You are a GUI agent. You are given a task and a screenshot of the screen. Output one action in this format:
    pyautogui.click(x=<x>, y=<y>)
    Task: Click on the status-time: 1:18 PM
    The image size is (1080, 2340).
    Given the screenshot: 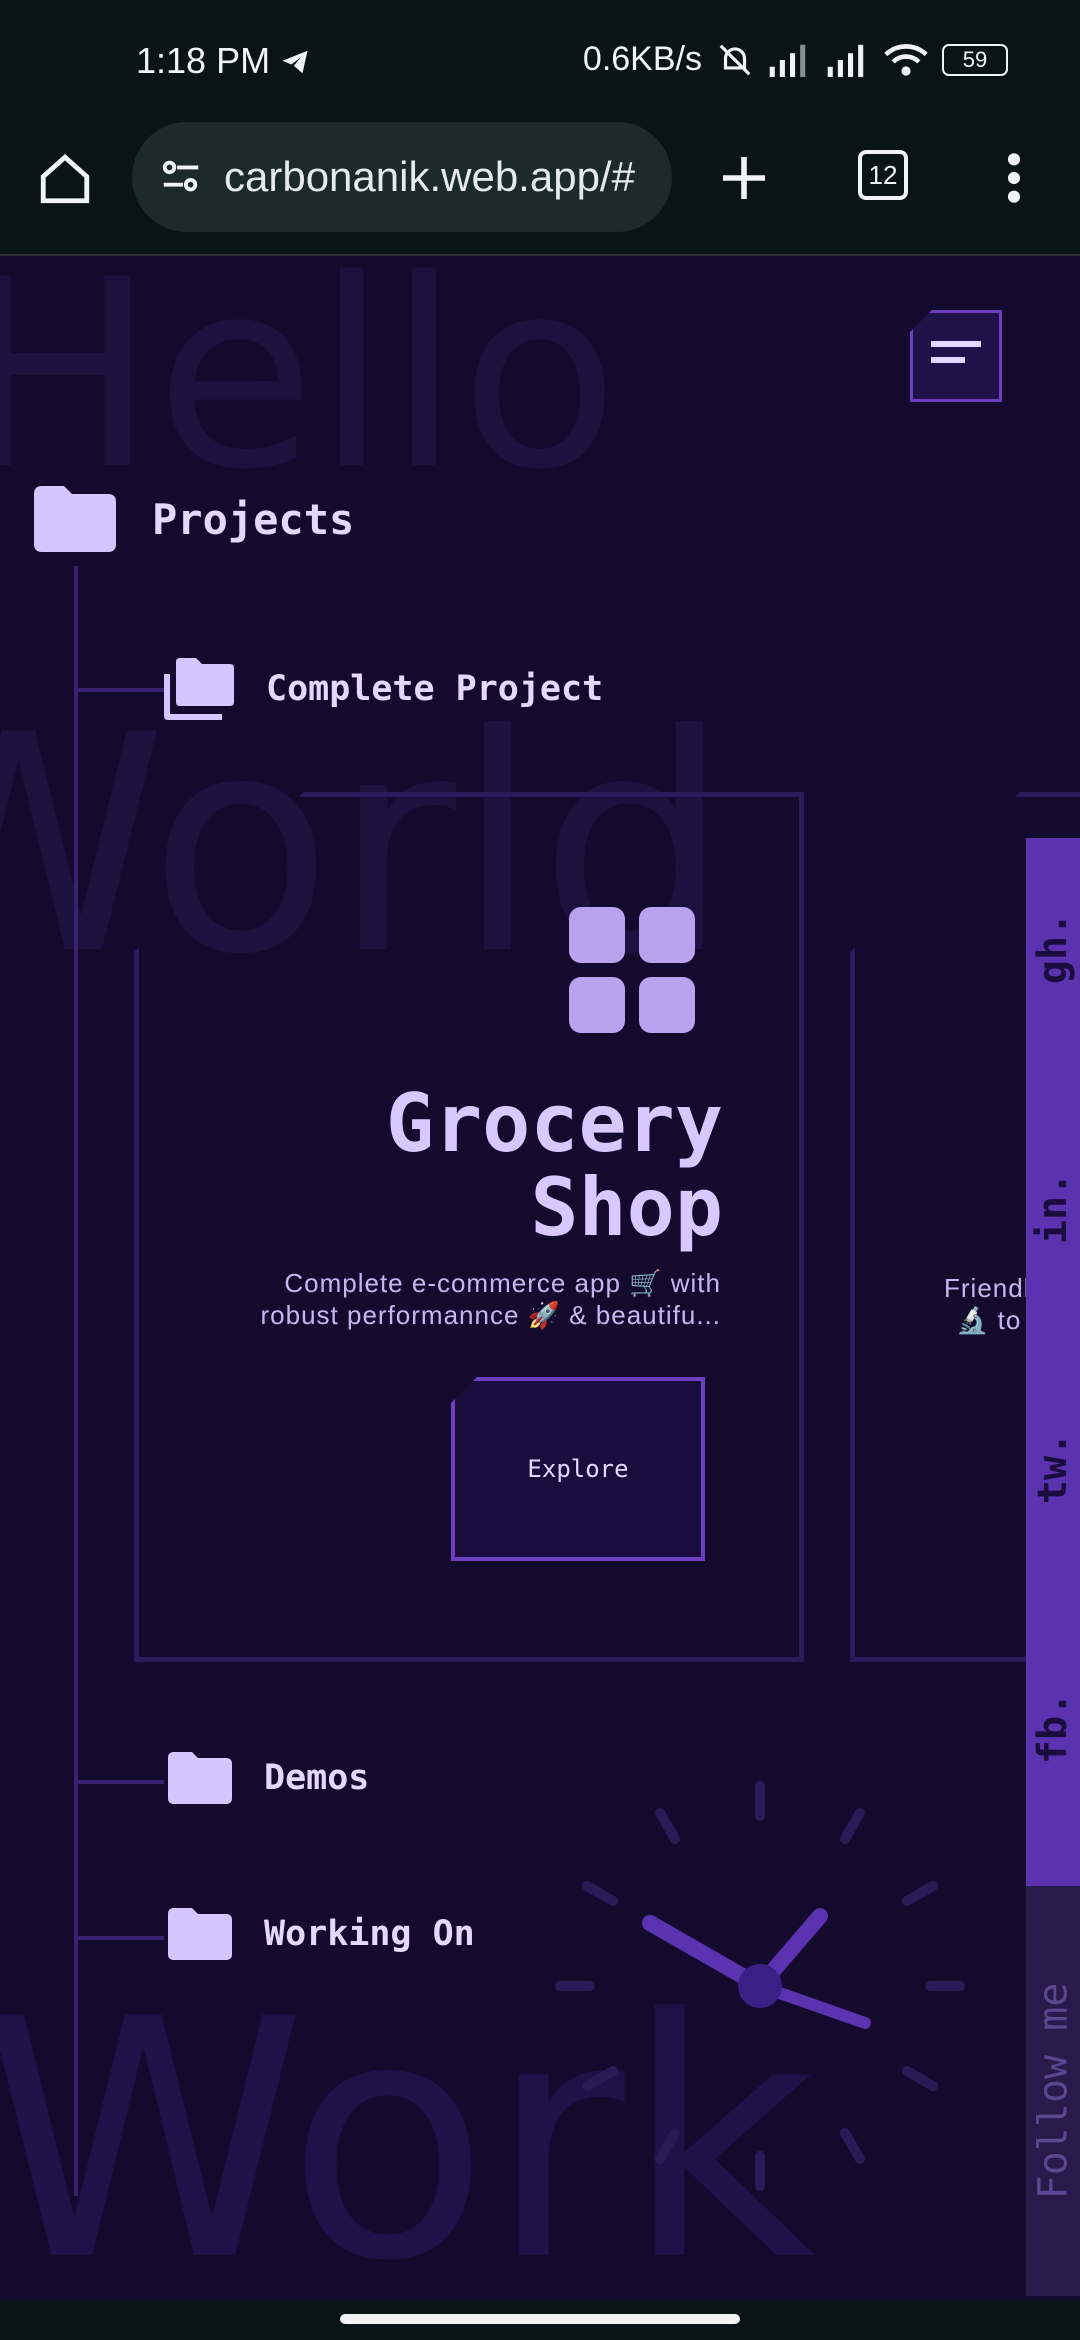 What is the action you would take?
    pyautogui.click(x=223, y=61)
    